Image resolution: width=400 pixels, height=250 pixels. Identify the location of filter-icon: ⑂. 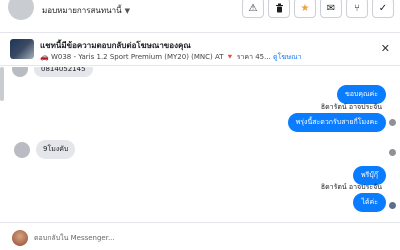
(357, 8).